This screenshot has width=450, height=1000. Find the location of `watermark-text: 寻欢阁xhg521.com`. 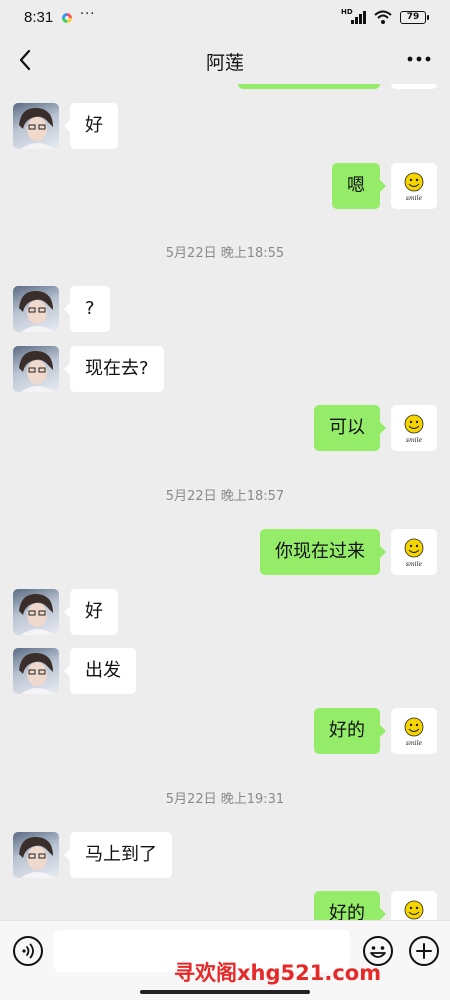

watermark-text: 寻欢阁xhg521.com is located at coordinates (278, 973).